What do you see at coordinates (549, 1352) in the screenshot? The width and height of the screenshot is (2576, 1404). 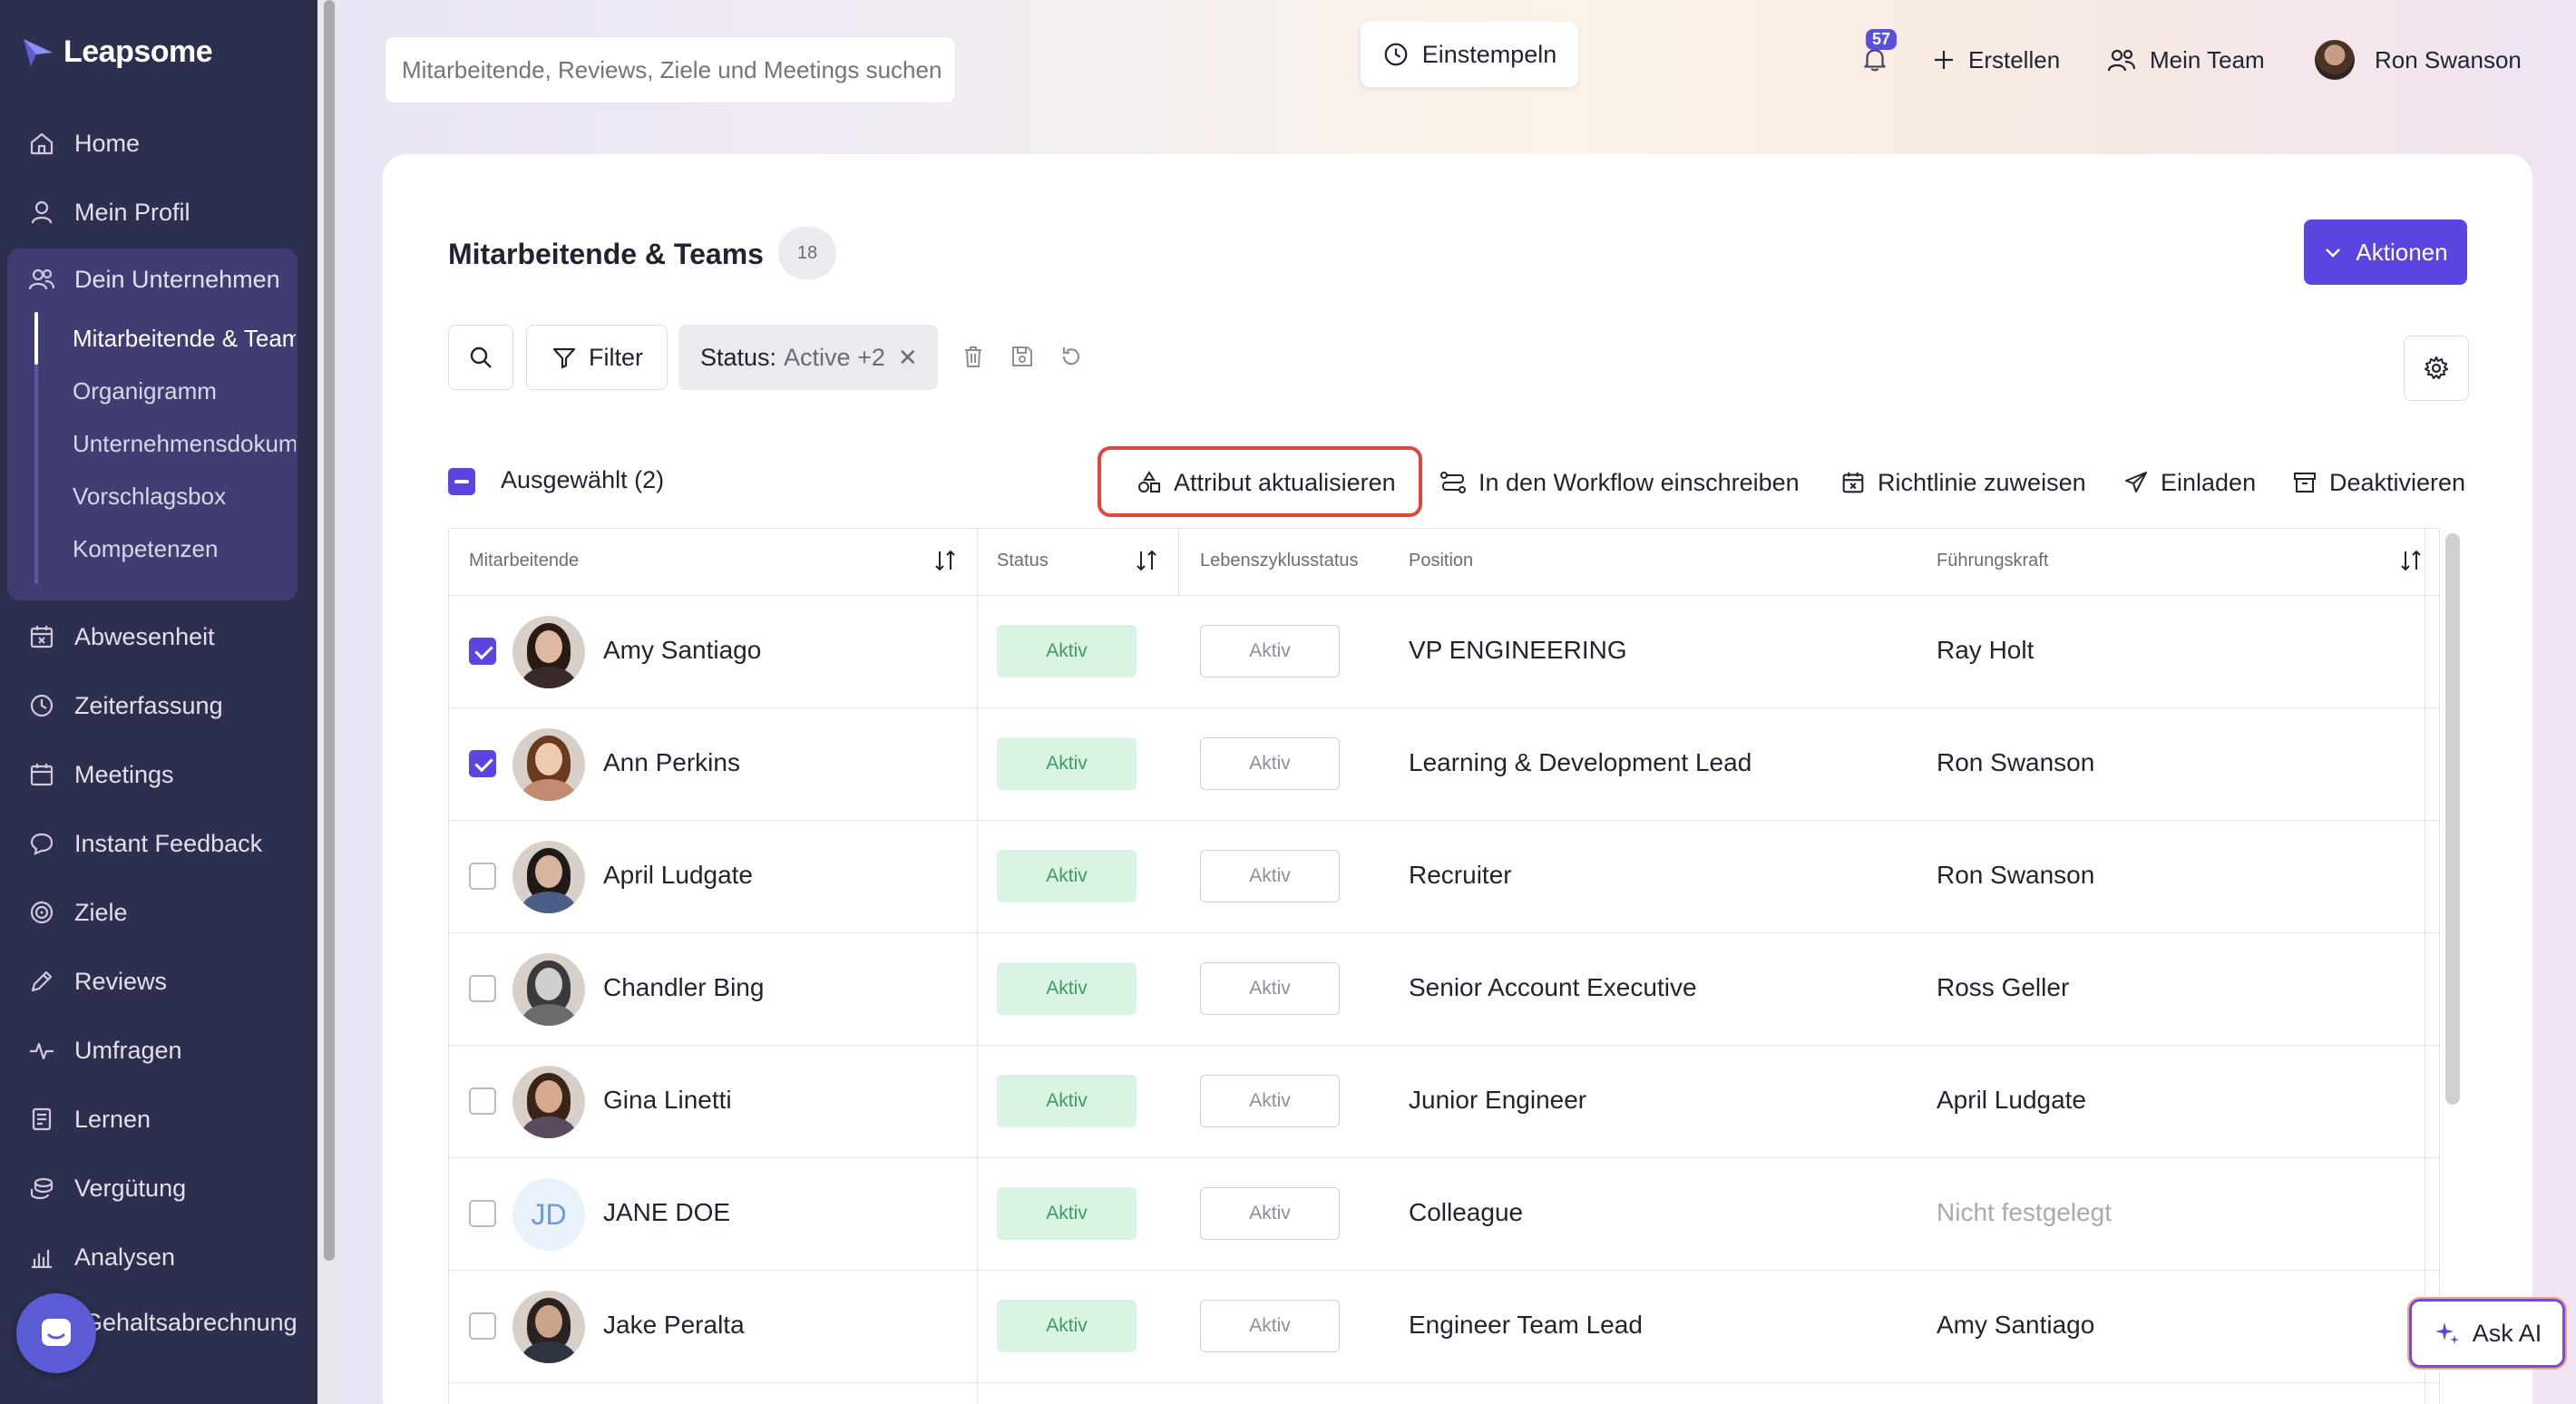 I see `avatar-body` at bounding box center [549, 1352].